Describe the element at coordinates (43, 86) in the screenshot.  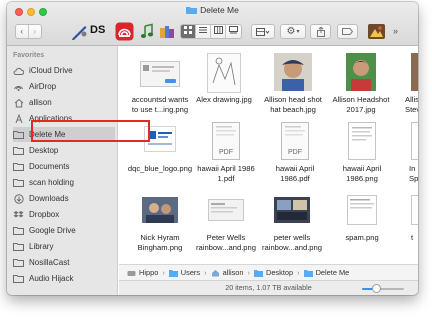
I see `sidebar-item-label: AirDrop` at that location.